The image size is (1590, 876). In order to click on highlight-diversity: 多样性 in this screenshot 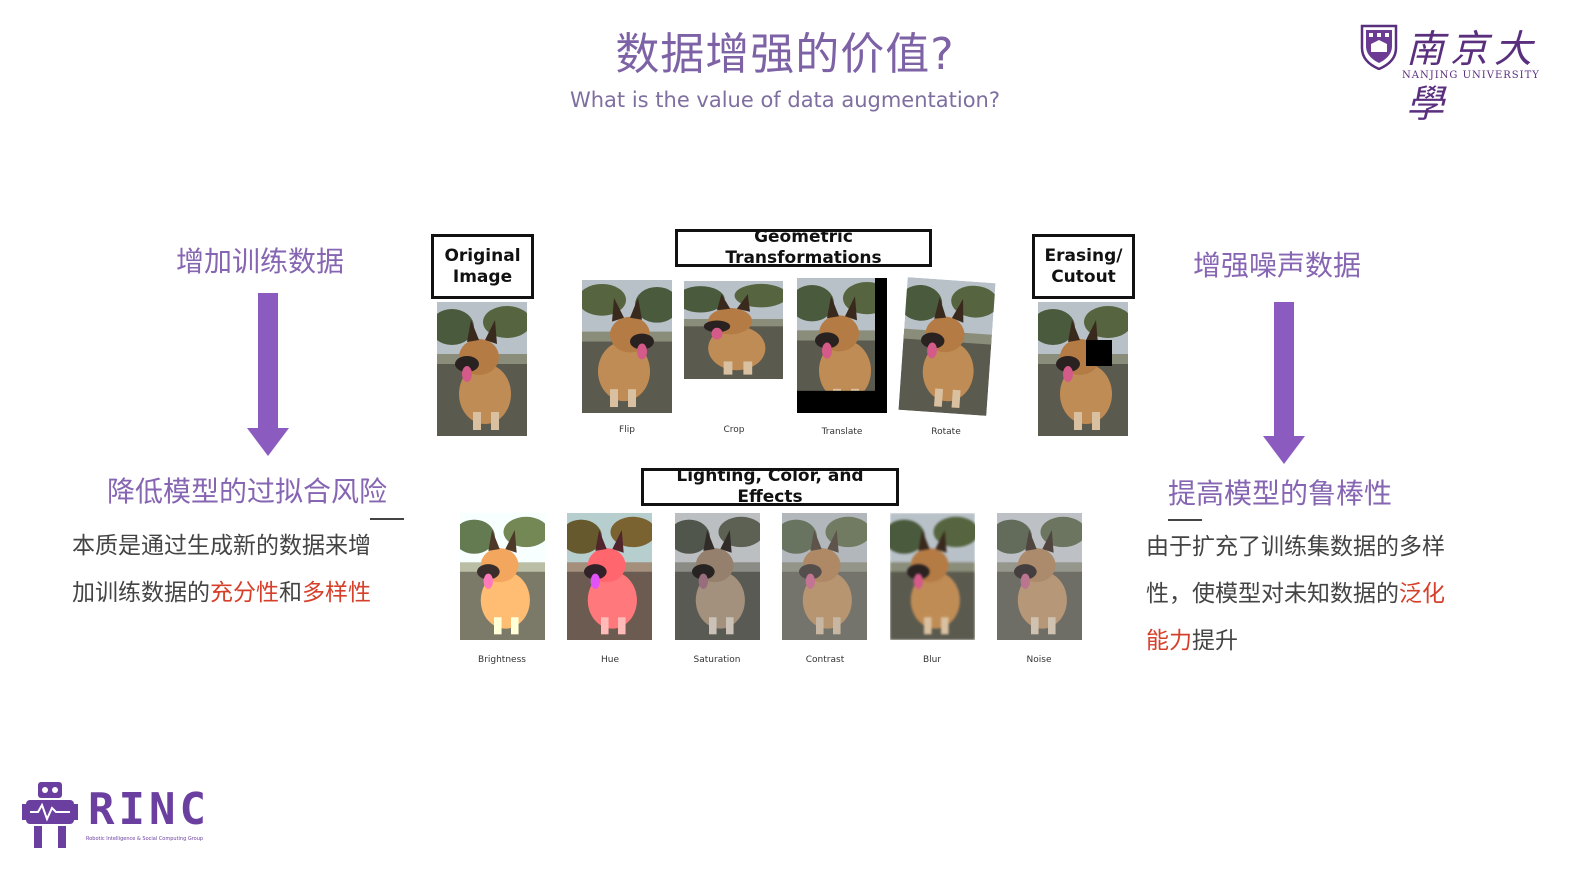, I will do `click(336, 593)`.